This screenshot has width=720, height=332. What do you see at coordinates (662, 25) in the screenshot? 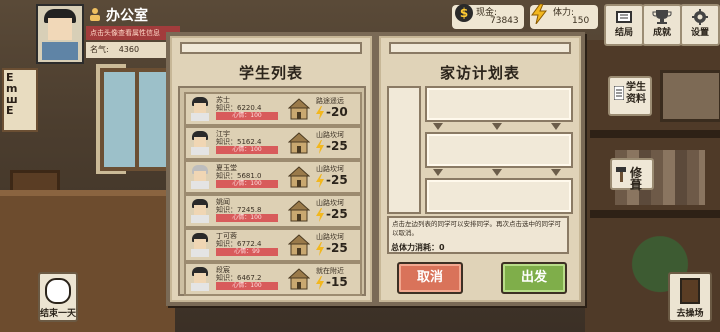
I see `achievement-button: 成就` at bounding box center [662, 25].